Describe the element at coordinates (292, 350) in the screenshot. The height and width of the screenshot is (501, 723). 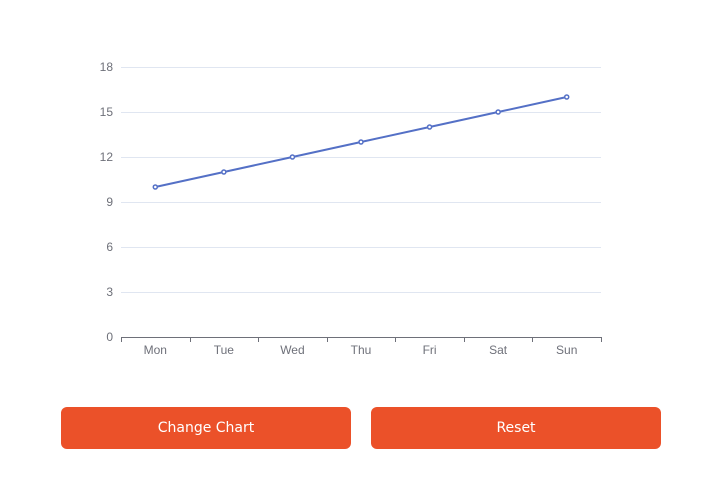
I see `x-tick-label: Wed` at that location.